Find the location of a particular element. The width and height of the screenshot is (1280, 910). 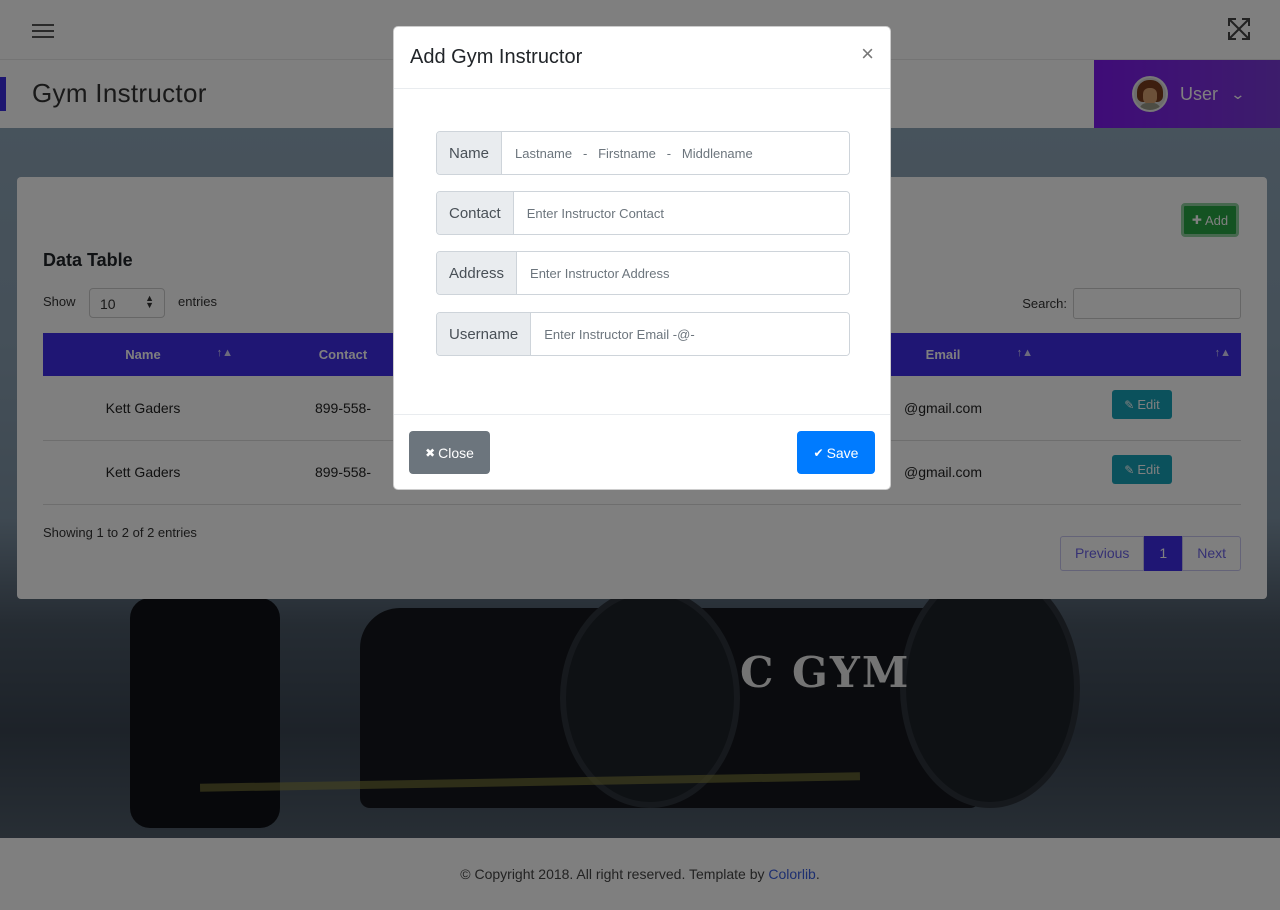

modal-header: Add Gym Instructor × is located at coordinates (642, 58).